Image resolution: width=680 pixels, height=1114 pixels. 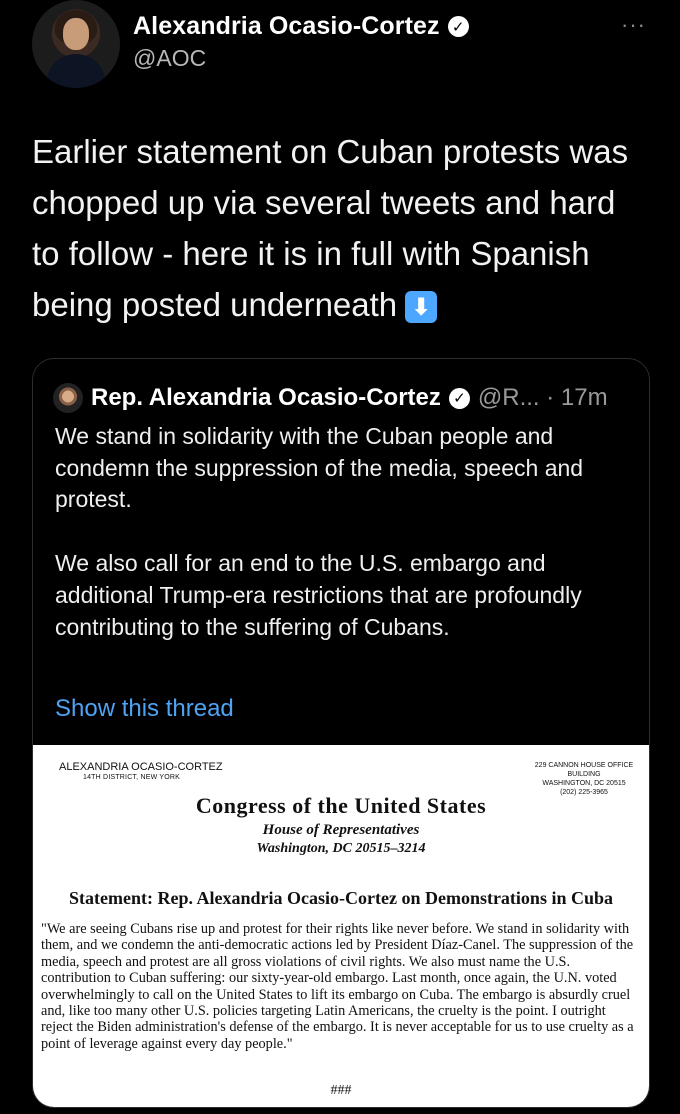 What do you see at coordinates (341, 848) in the screenshot?
I see `washington-address: Washington, DC 20515–3214` at bounding box center [341, 848].